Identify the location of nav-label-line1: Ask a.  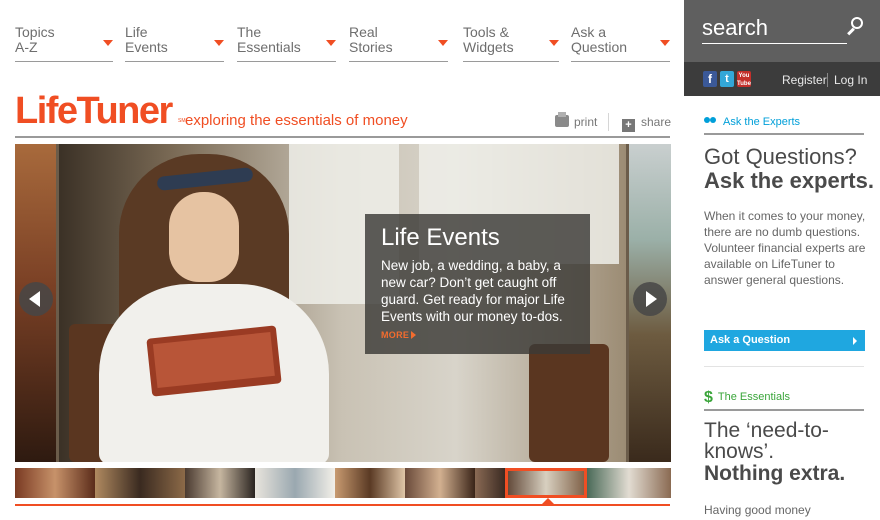
(589, 32).